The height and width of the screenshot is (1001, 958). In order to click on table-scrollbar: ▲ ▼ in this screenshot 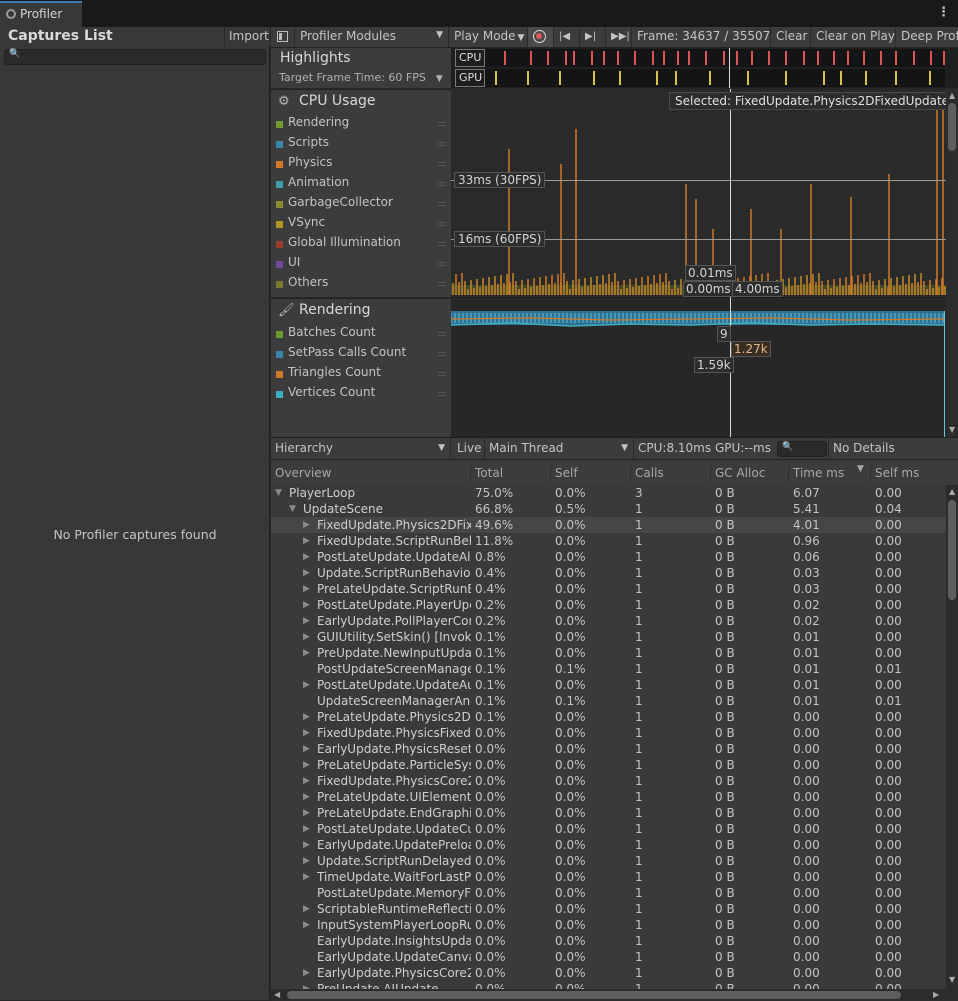, I will do `click(952, 737)`.